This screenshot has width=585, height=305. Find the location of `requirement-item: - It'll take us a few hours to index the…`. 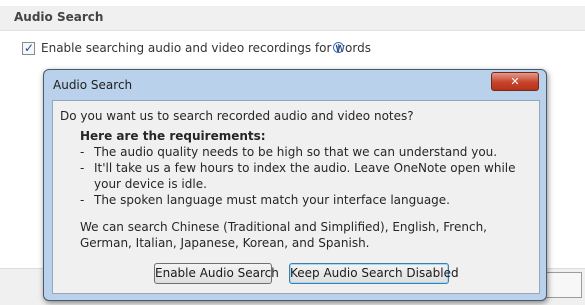

requirement-item: - It'll take us a few hours to index the… is located at coordinates (307, 176).